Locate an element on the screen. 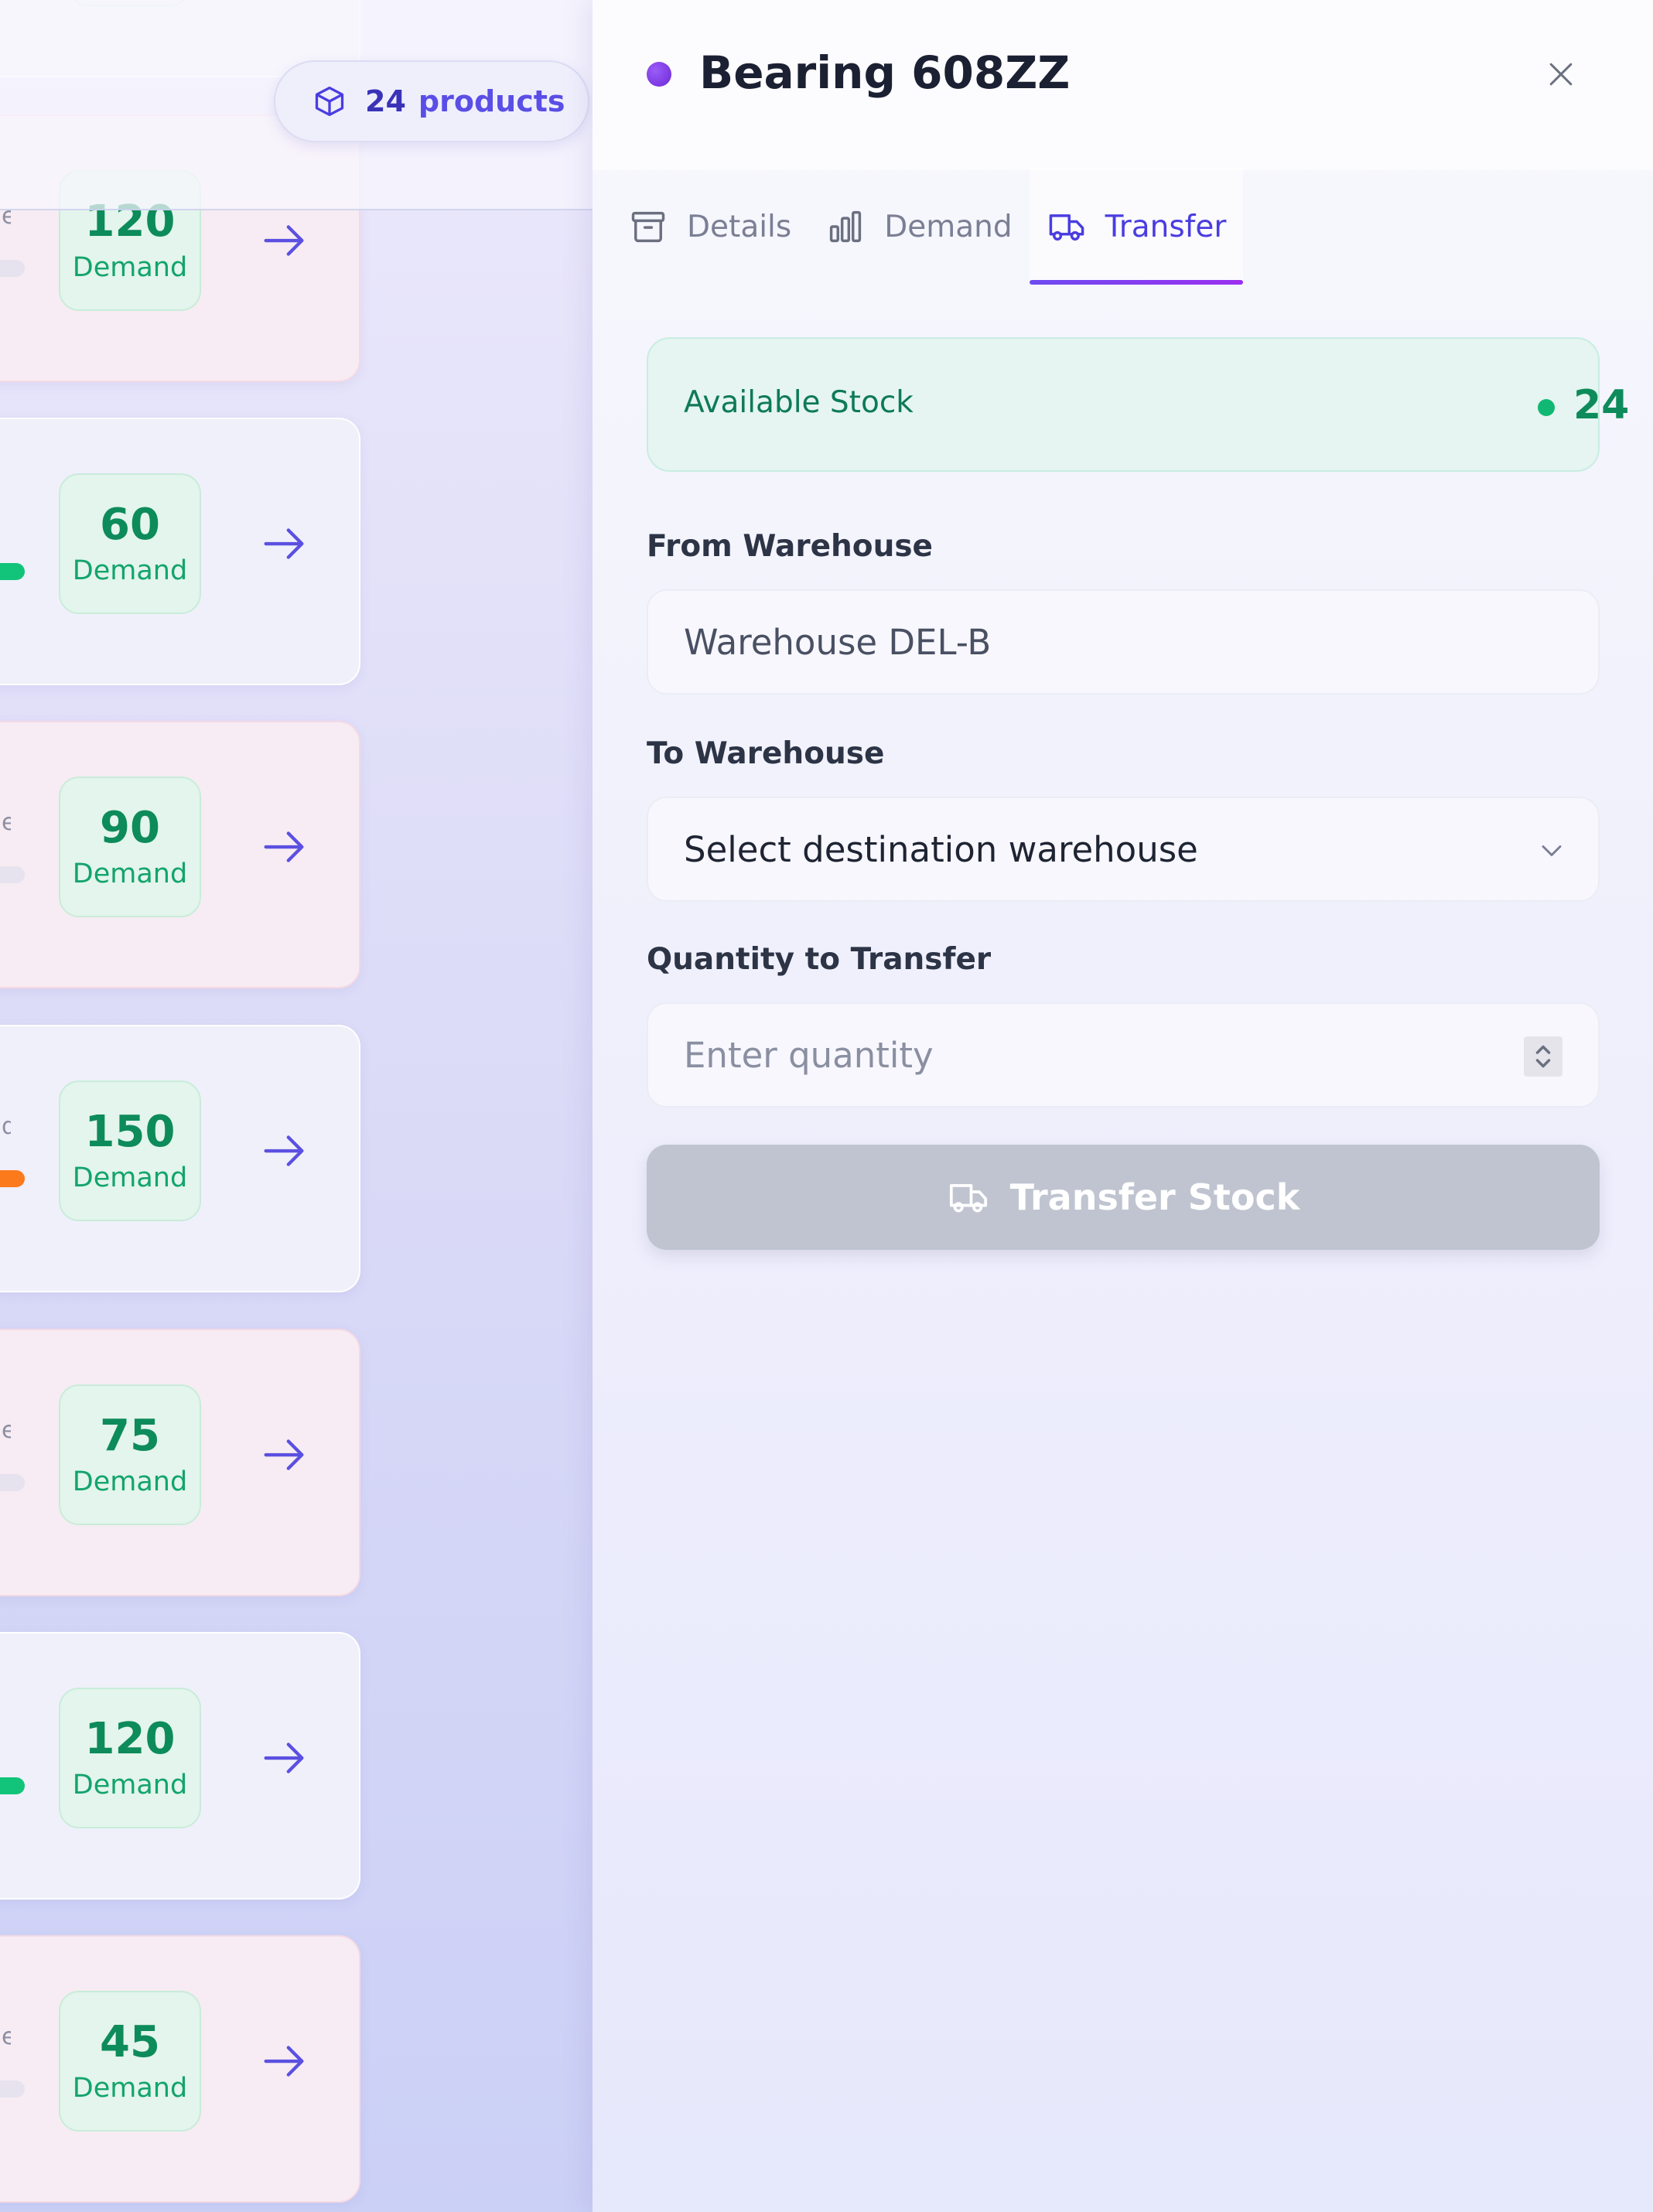  available-stock-card: Available Stock 24 is located at coordinates (1138, 404).